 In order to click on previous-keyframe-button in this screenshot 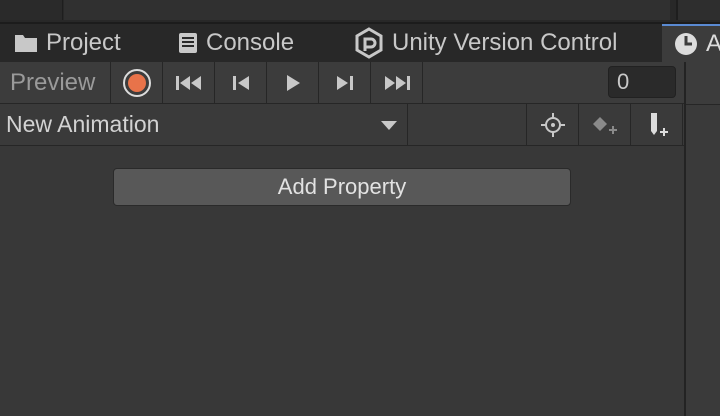, I will do `click(241, 82)`.